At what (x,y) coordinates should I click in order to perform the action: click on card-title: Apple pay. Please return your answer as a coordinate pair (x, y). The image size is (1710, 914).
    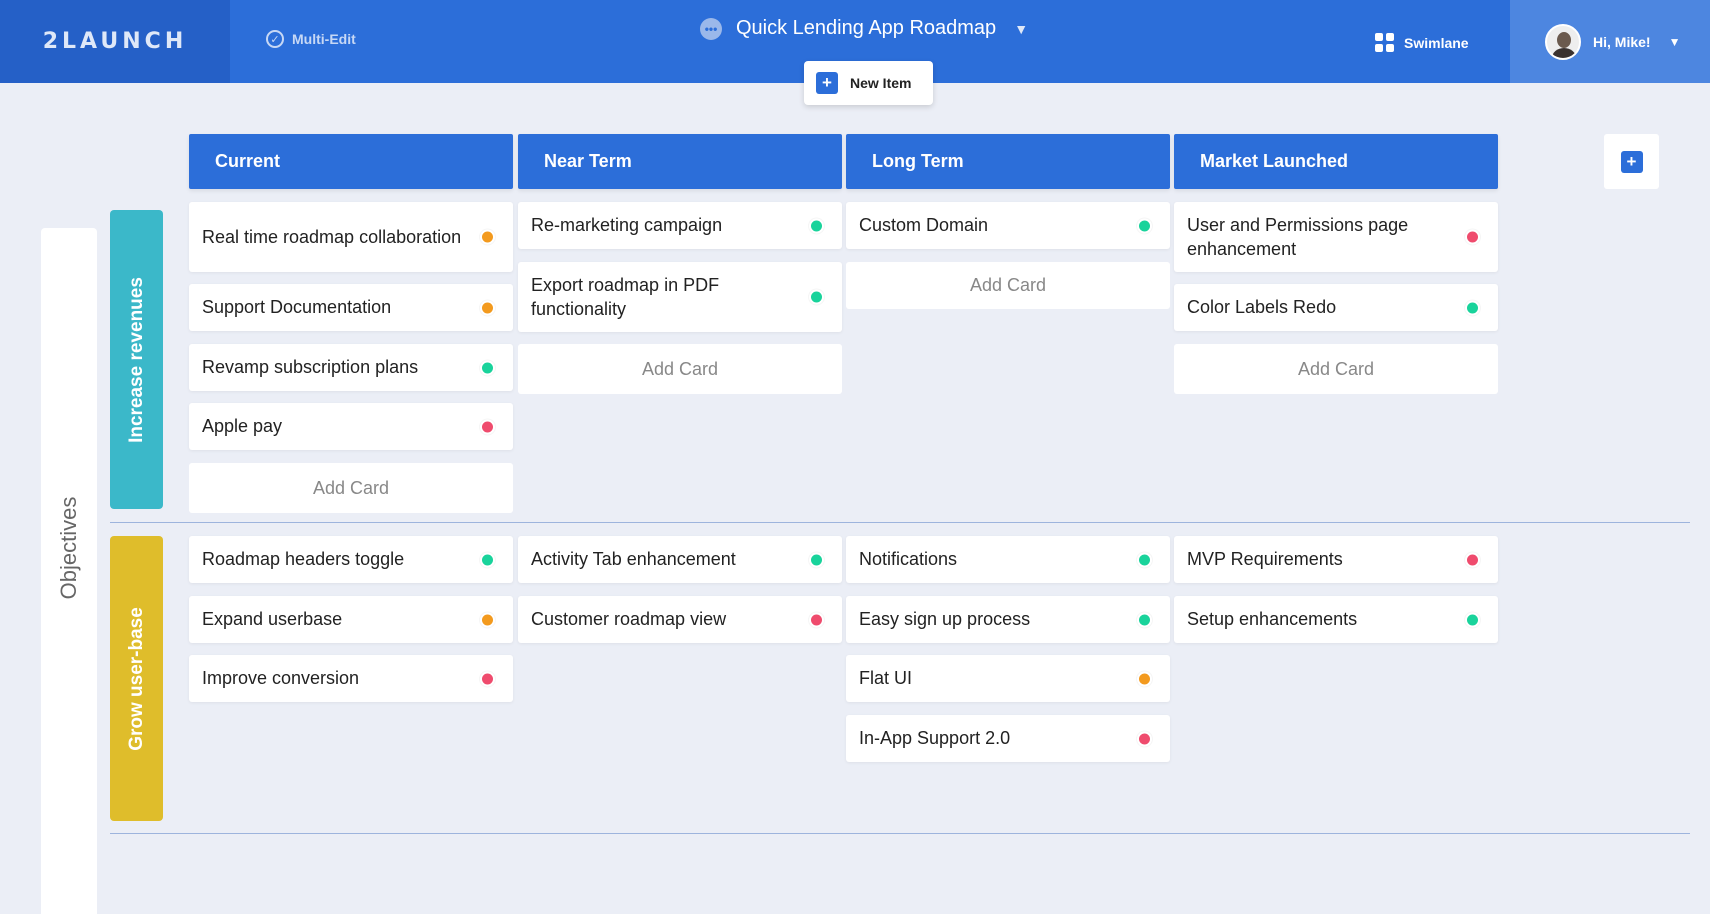
    Looking at the image, I should click on (242, 426).